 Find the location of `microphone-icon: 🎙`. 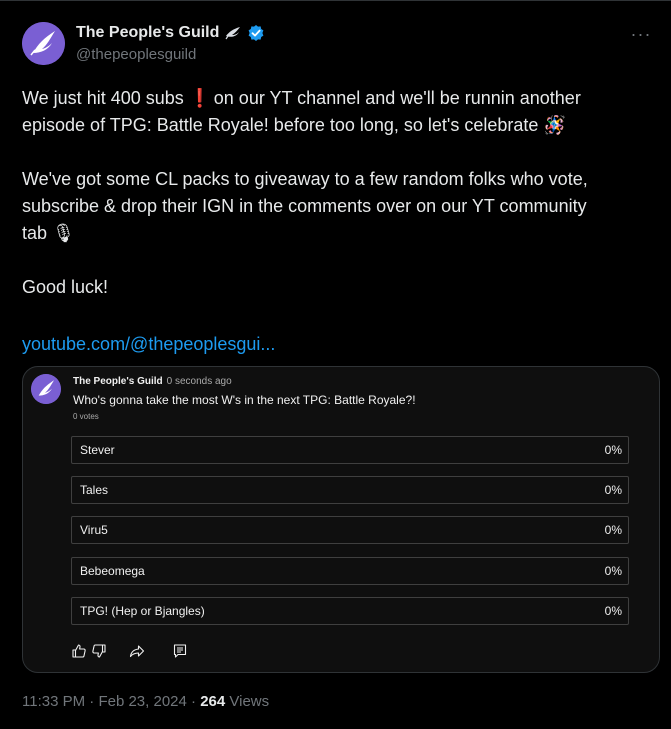

microphone-icon: 🎙 is located at coordinates (63, 233).